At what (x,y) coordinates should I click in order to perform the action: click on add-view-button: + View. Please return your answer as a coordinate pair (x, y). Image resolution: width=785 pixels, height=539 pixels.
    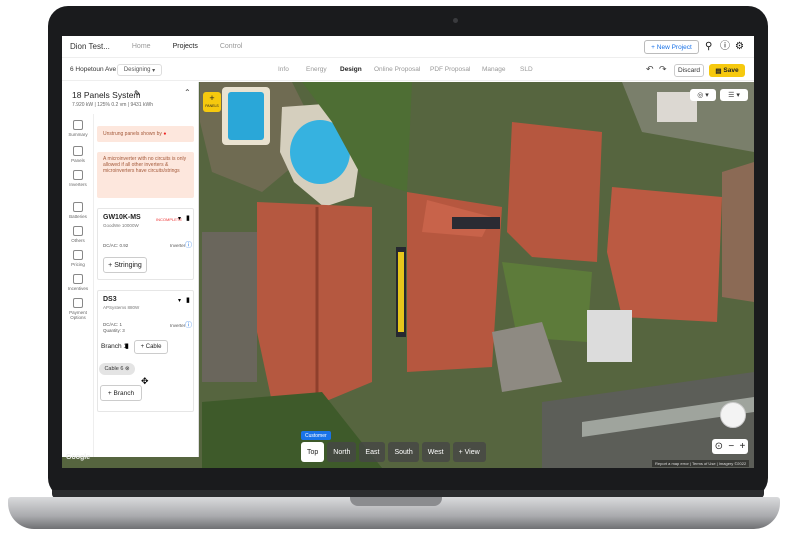
    Looking at the image, I should click on (469, 452).